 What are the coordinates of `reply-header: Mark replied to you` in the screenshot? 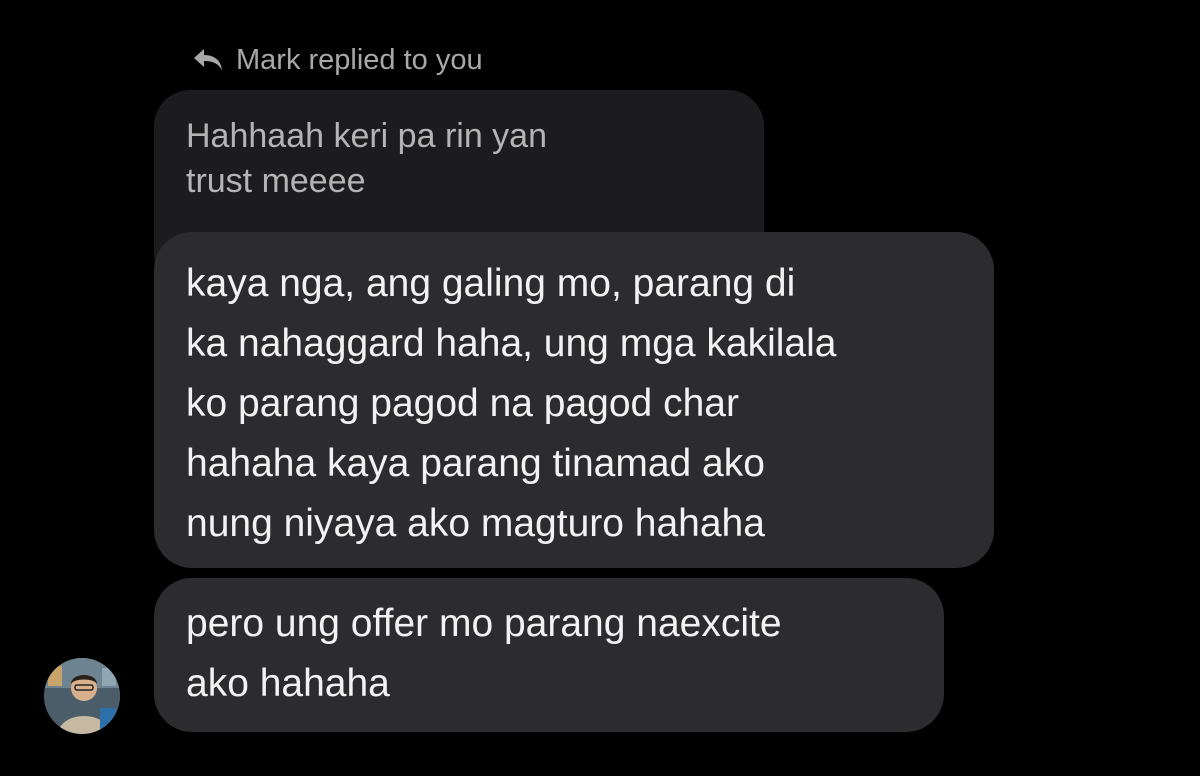 It's located at (337, 60).